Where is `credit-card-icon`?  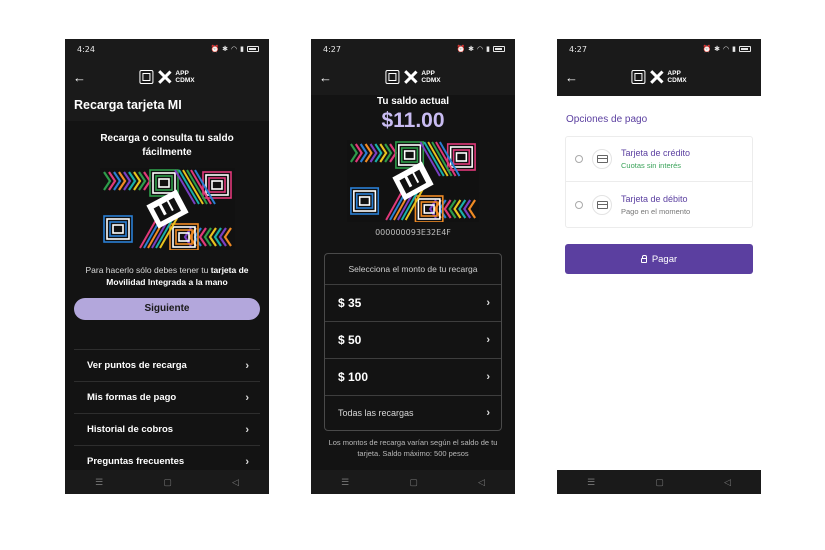 credit-card-icon is located at coordinates (602, 159).